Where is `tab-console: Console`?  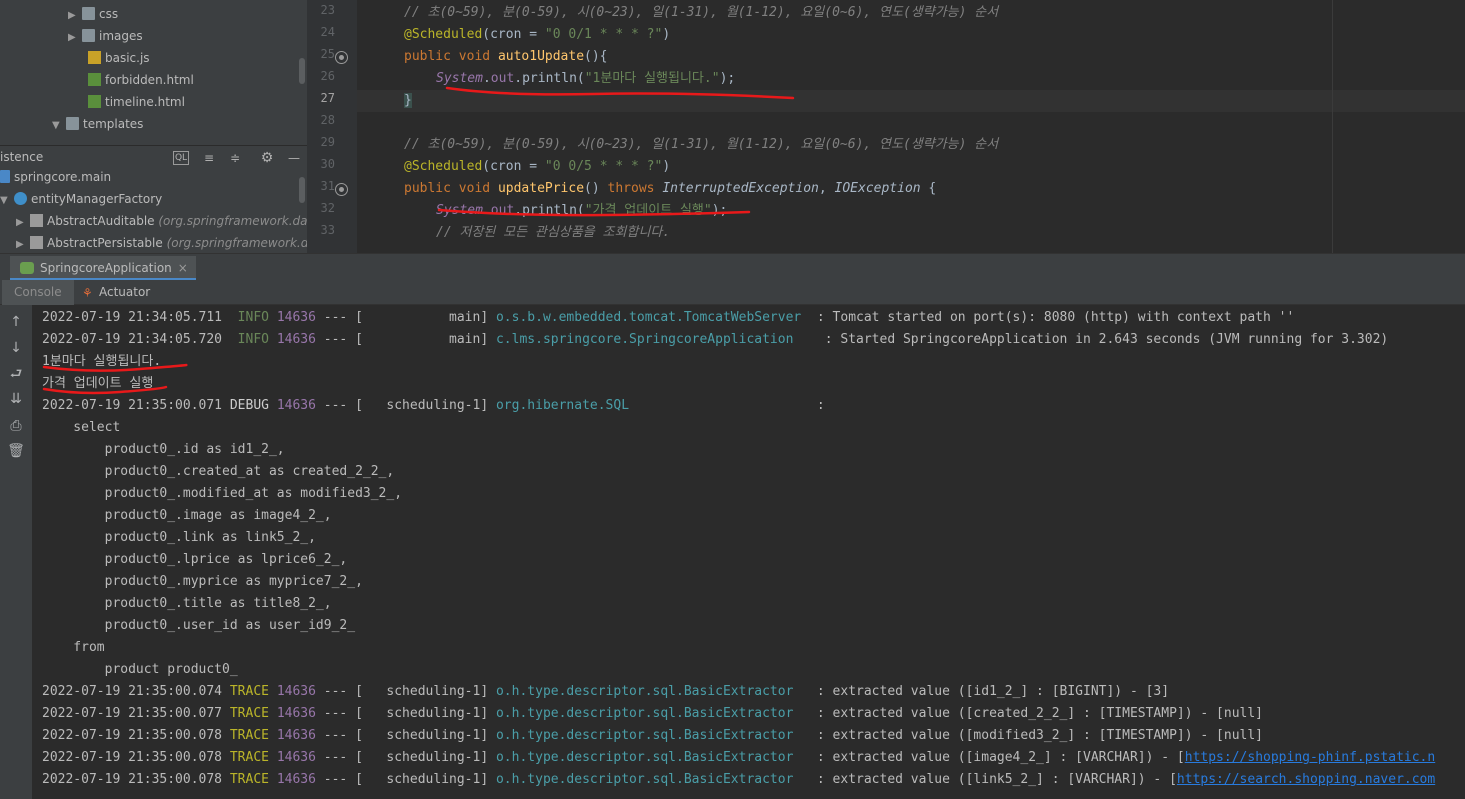 tab-console: Console is located at coordinates (38, 292).